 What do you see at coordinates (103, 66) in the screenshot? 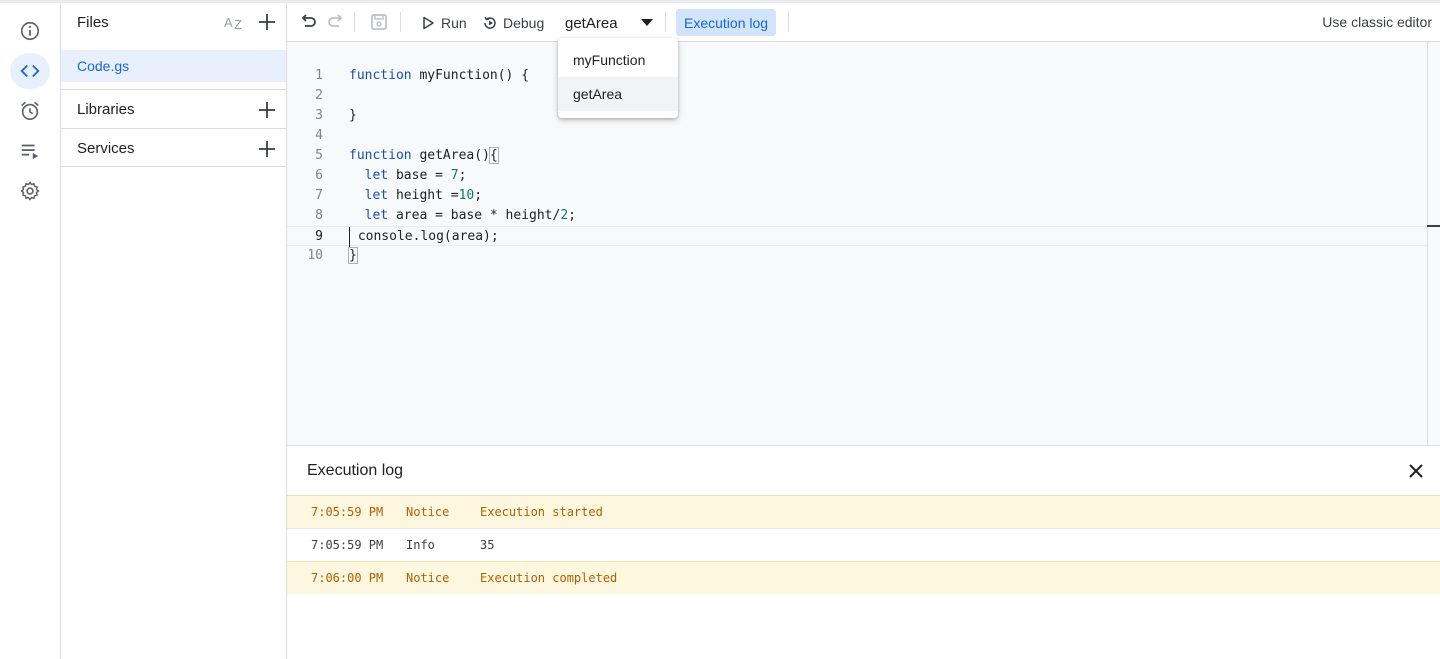
I see `file-name: Code.gs` at bounding box center [103, 66].